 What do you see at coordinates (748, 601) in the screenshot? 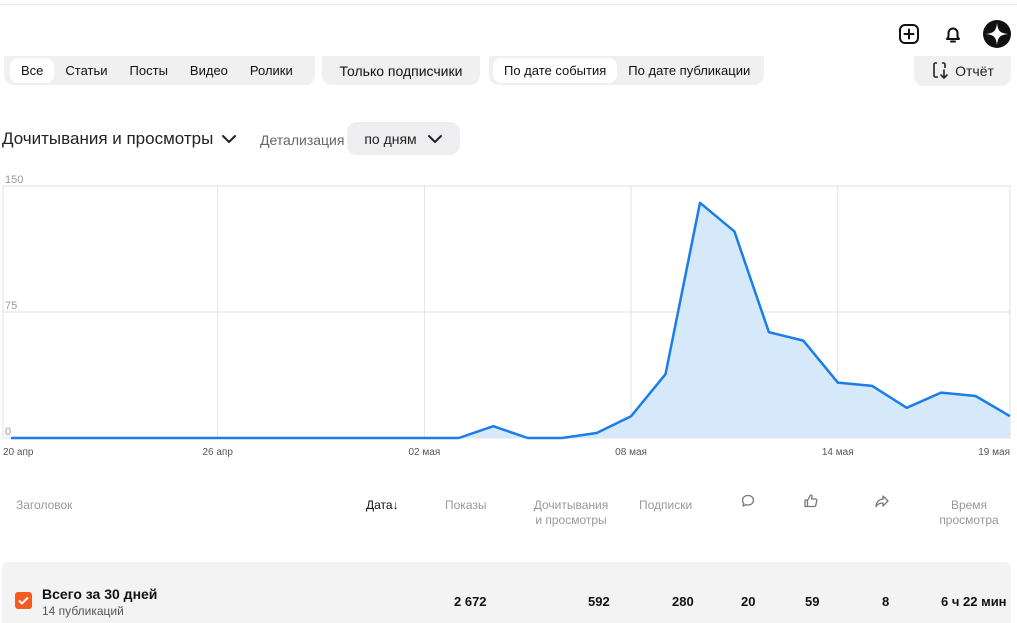
I see `total-comments: 20` at bounding box center [748, 601].